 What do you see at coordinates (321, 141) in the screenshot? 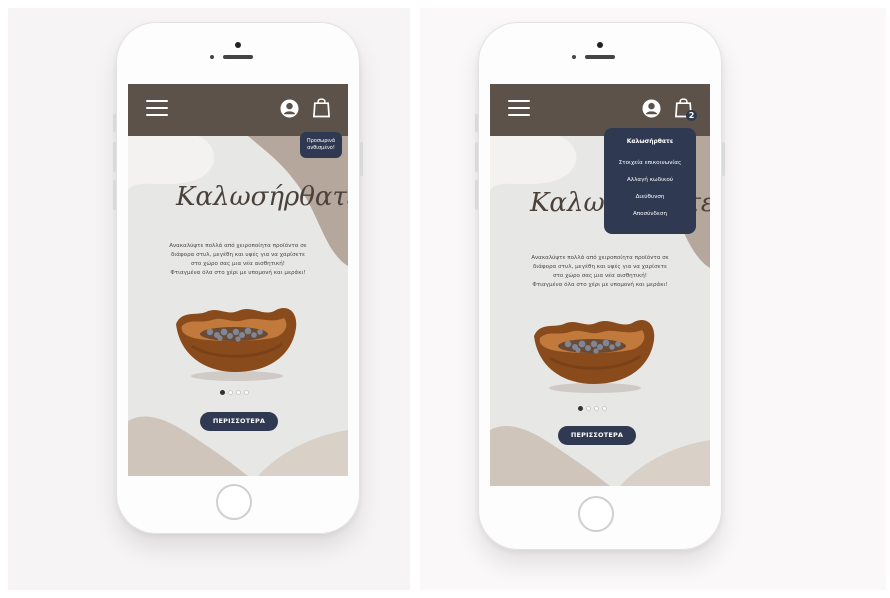
I see `tooltip-line-1: Προσωρινά` at bounding box center [321, 141].